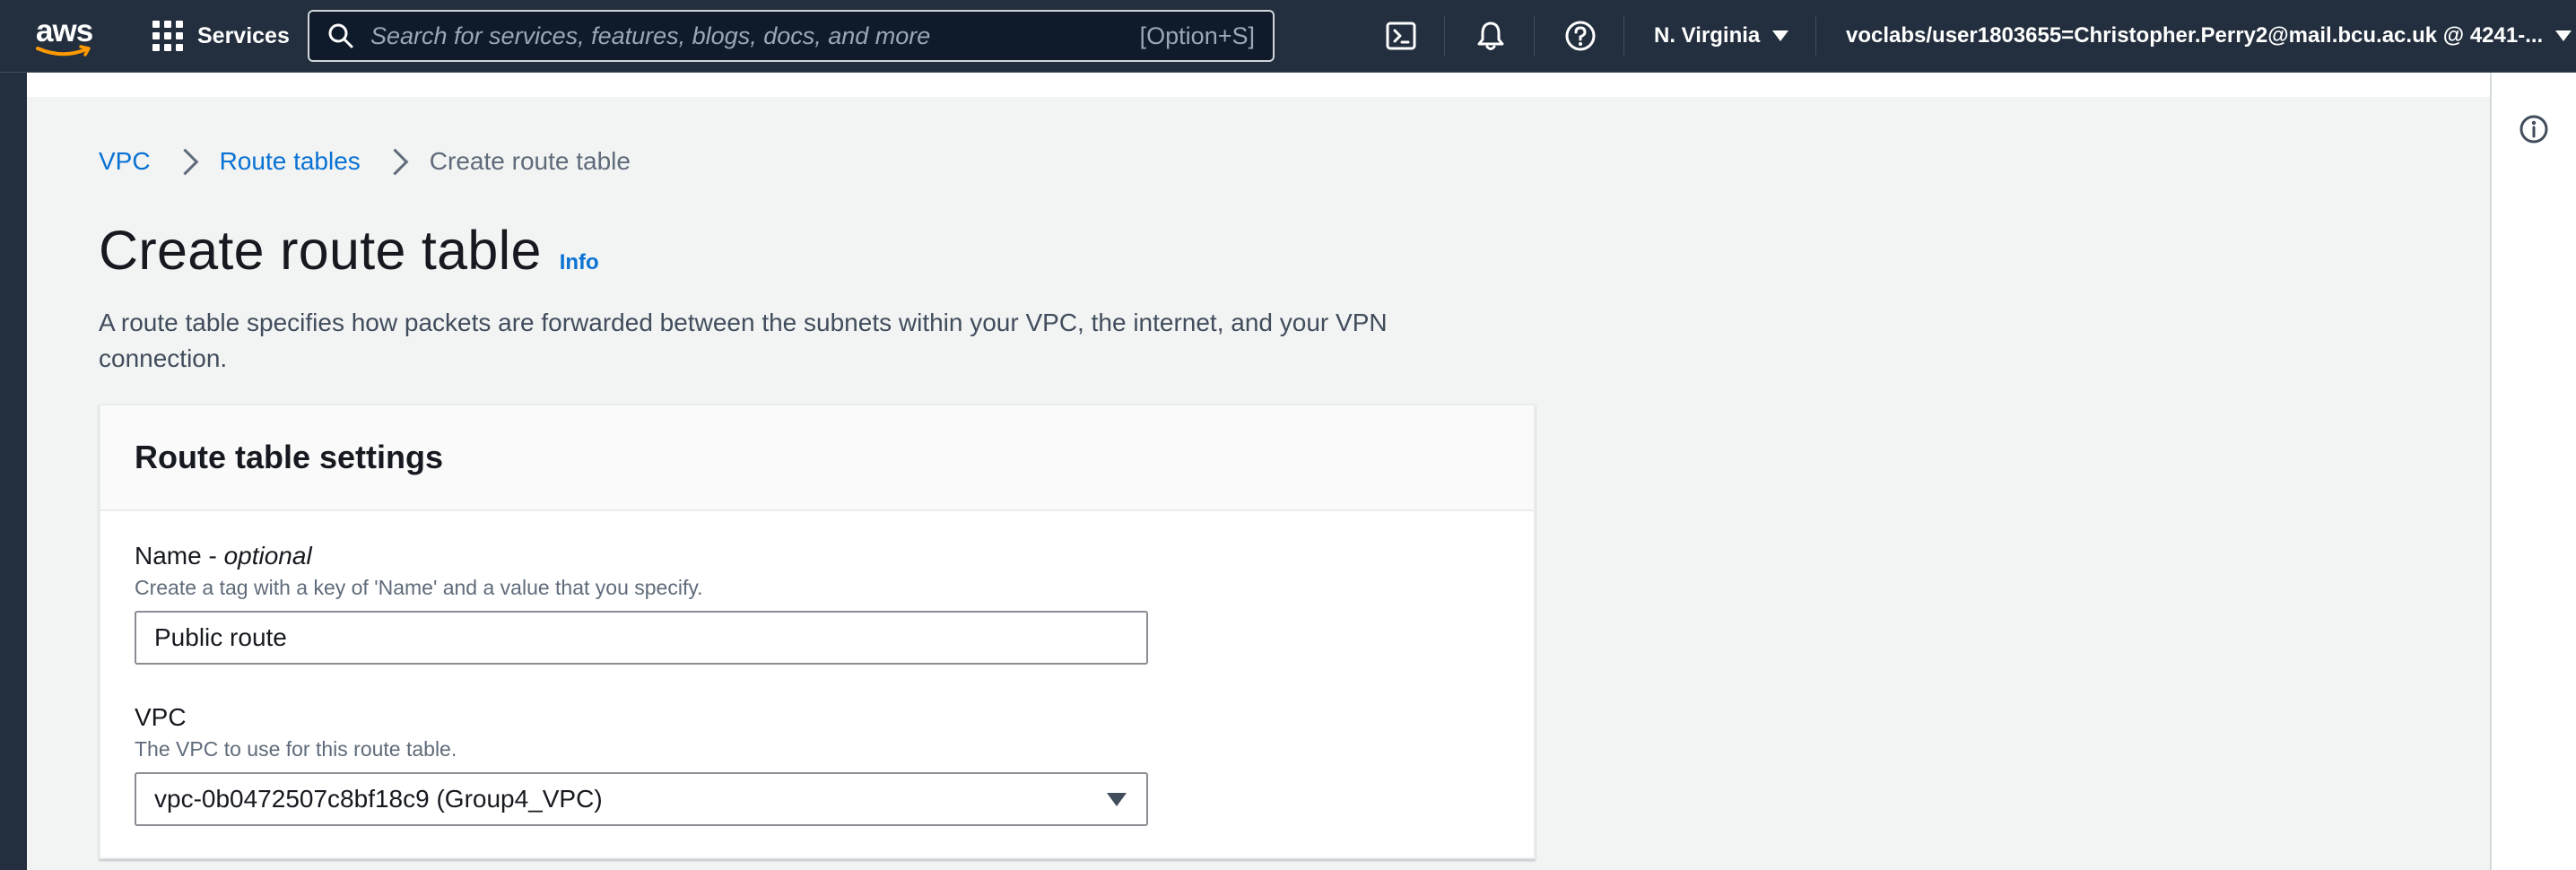 Image resolution: width=2576 pixels, height=870 pixels. Describe the element at coordinates (365, 162) in the screenshot. I see `breadcrumb: VPC Route tables Create route table` at that location.